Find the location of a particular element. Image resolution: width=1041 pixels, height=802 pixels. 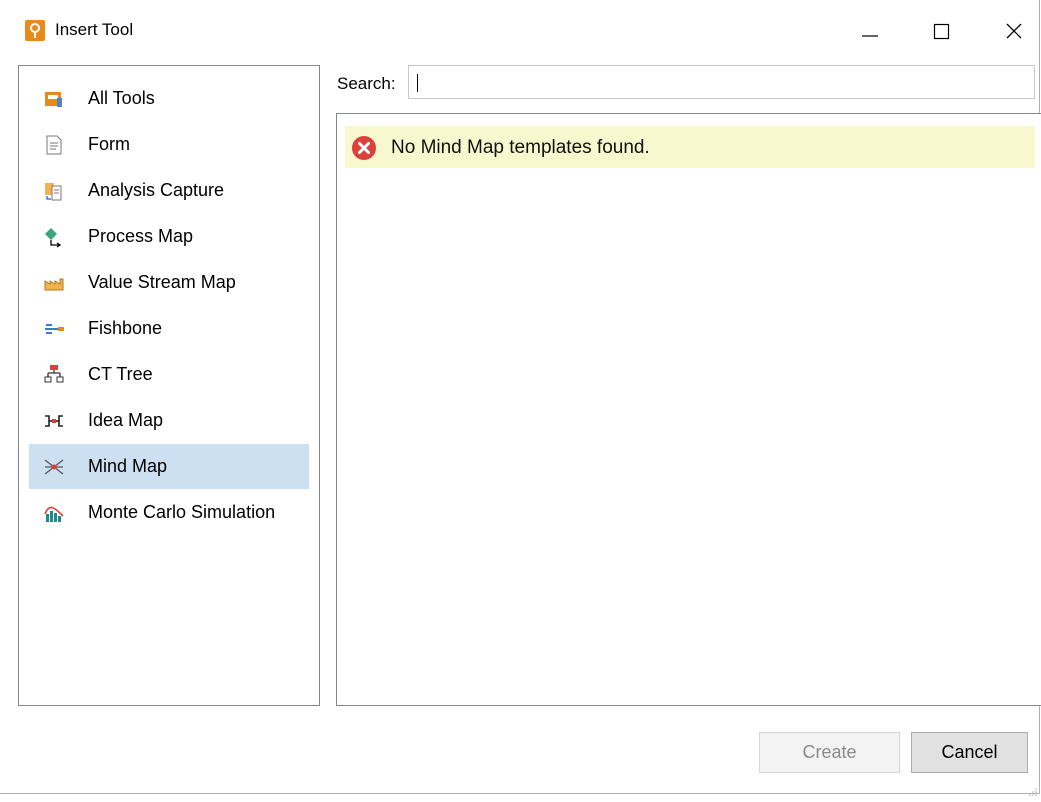

sidebar-item-all-tools: All Tools is located at coordinates (169, 98).